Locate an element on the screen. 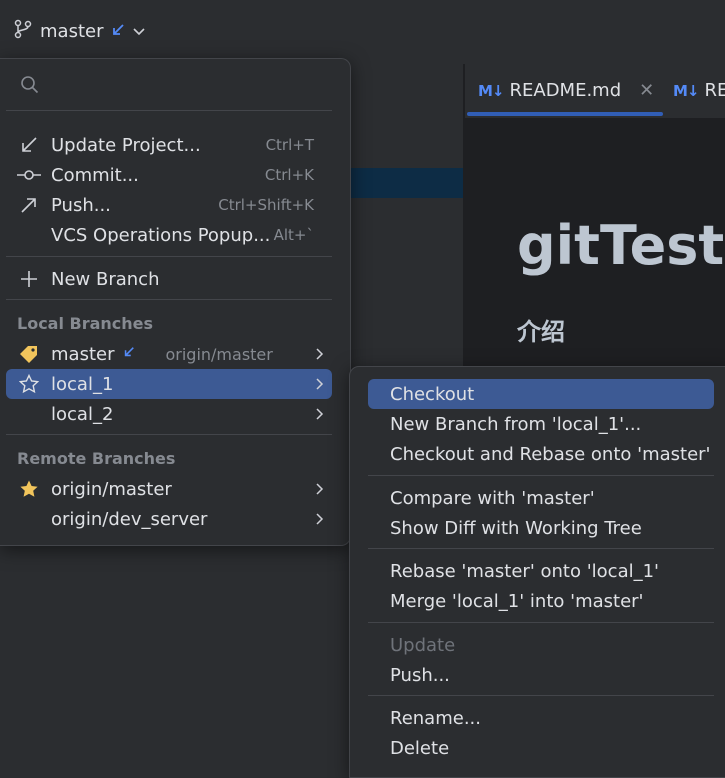  star-outline-icon is located at coordinates (29, 384).